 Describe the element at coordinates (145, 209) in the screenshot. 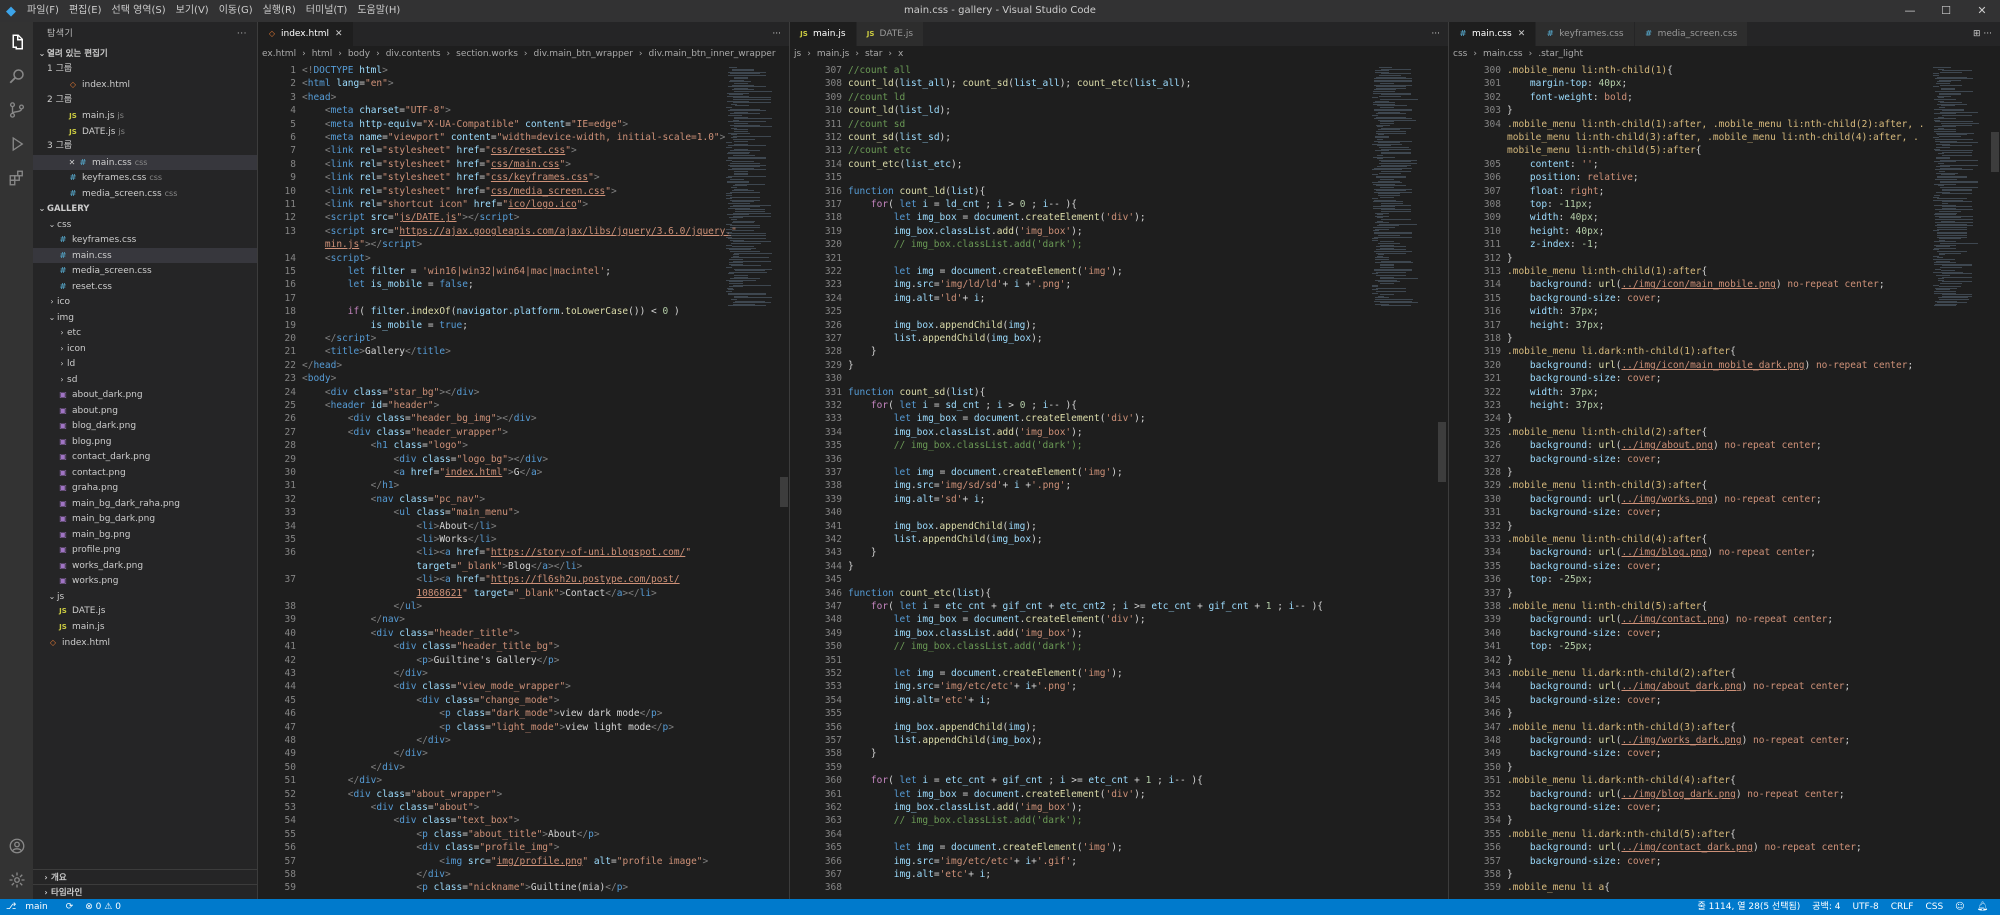

I see `tree-item: ⌄ GALLERY` at that location.